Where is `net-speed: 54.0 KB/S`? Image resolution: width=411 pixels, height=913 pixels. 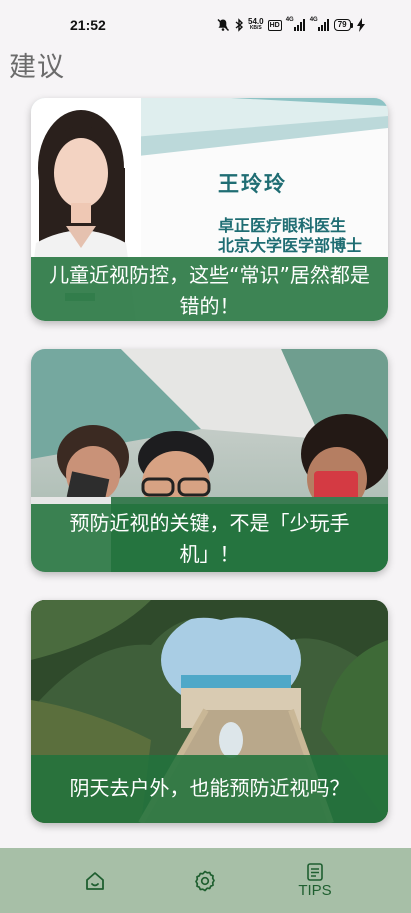
net-speed: 54.0 KB/S is located at coordinates (256, 25).